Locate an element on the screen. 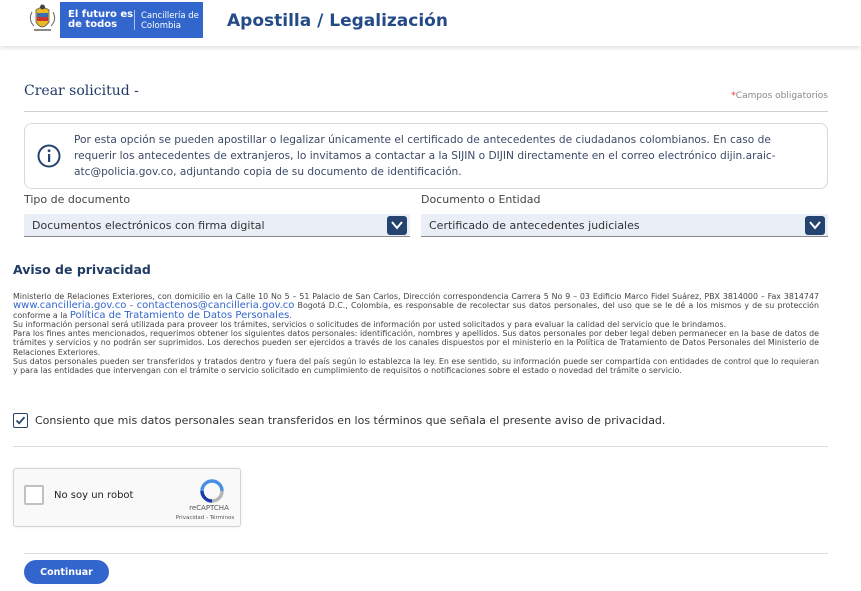 The height and width of the screenshot is (591, 861). recaptcha-brand: reCAPTCHA is located at coordinates (209, 508).